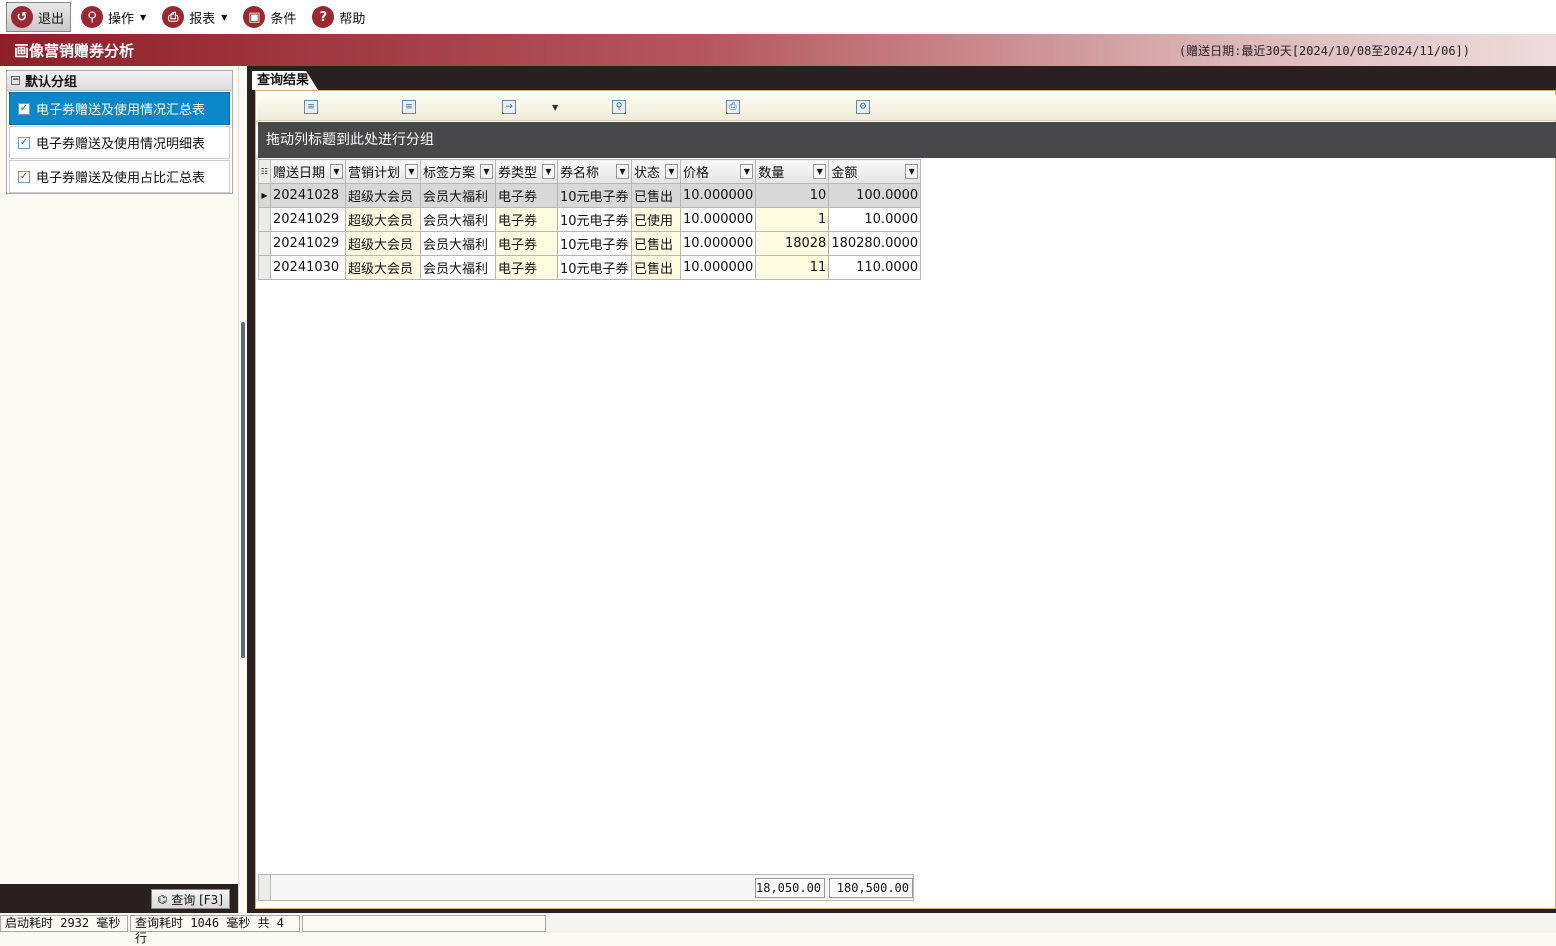 This screenshot has width=1556, height=946. I want to click on query-time-status: 查询耗时 1046 毫秒 共 4 行, so click(215, 929).